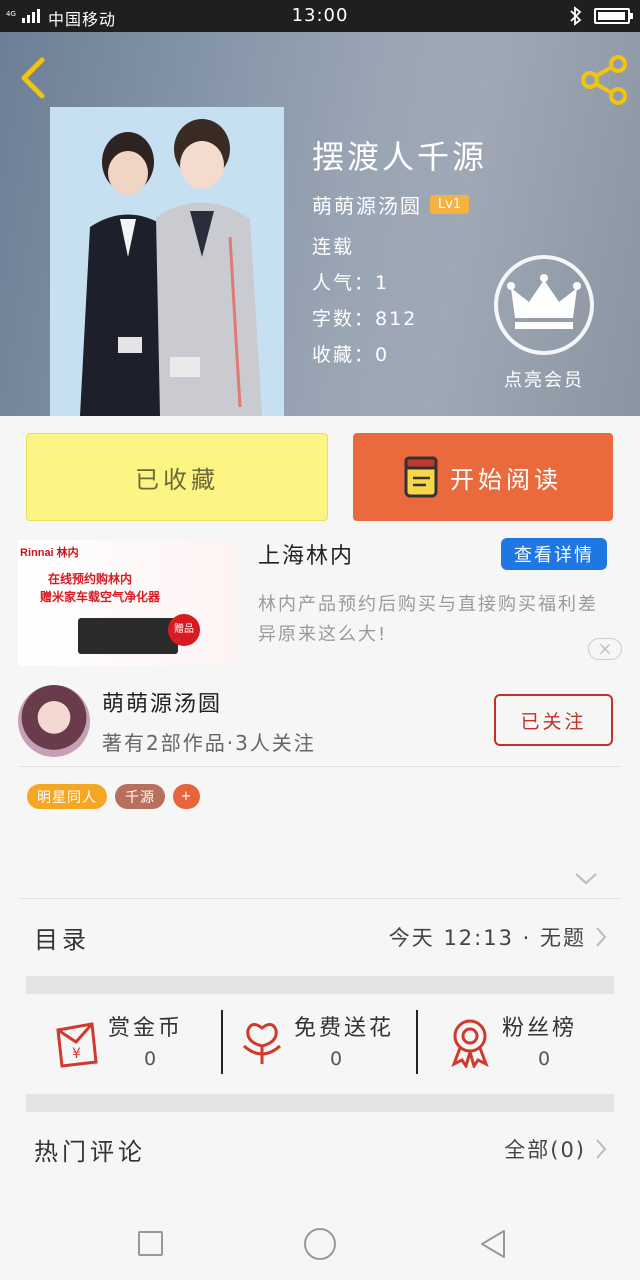  I want to click on book-author: 萌萌源汤圆, so click(367, 204).